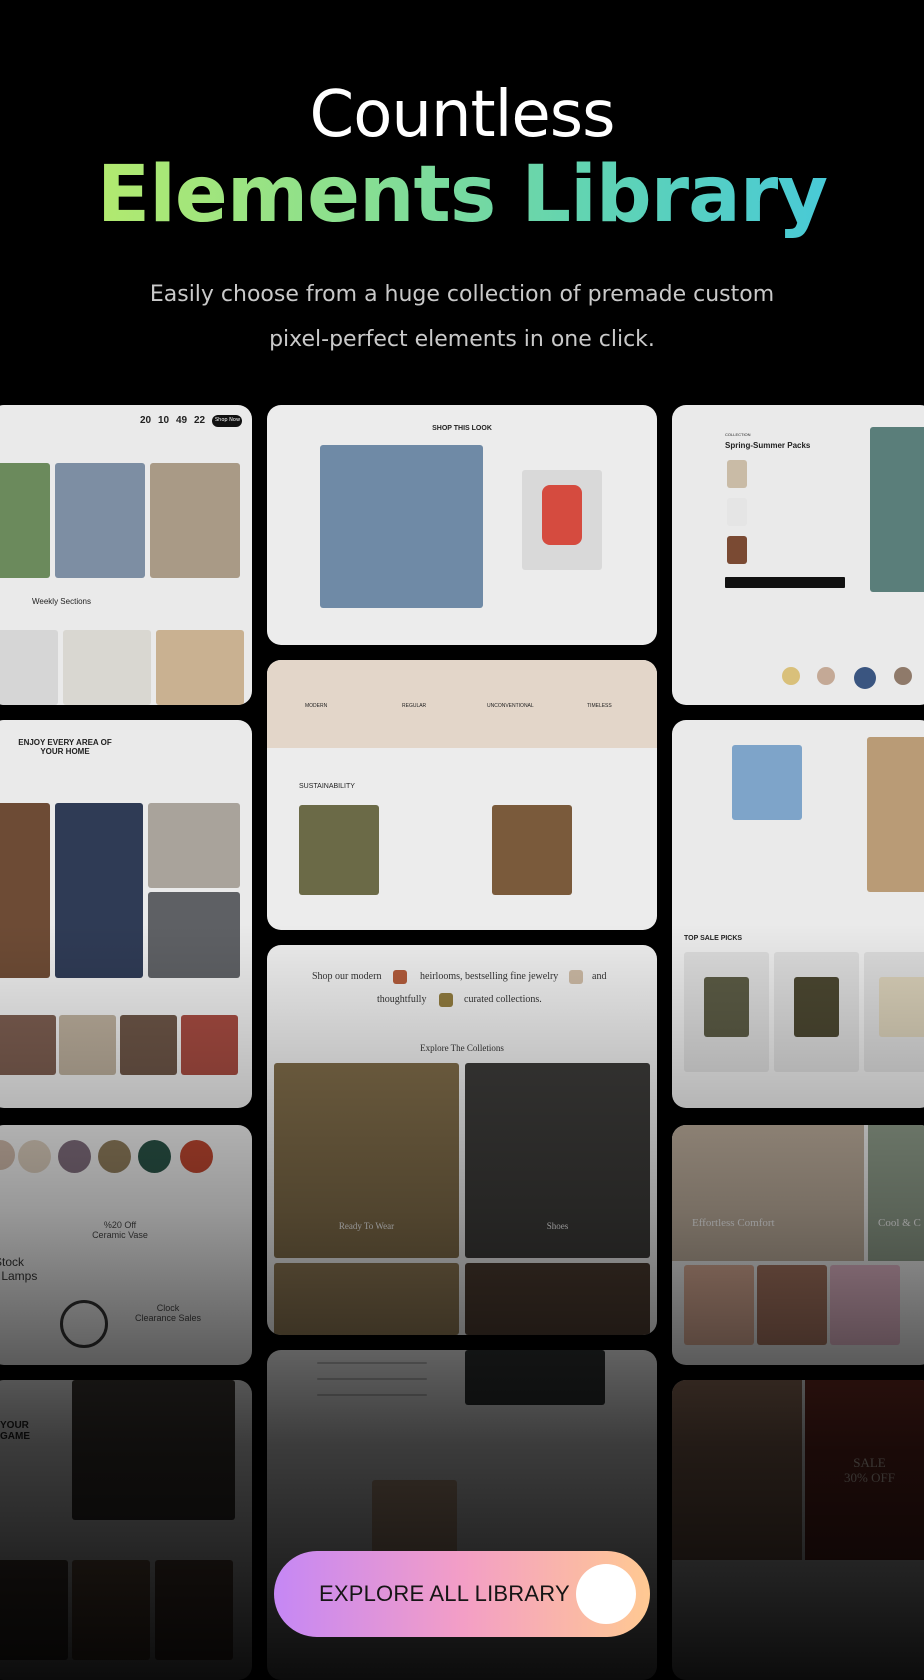 The height and width of the screenshot is (1680, 924). Describe the element at coordinates (34, 1610) in the screenshot. I see `portrait-photo` at that location.